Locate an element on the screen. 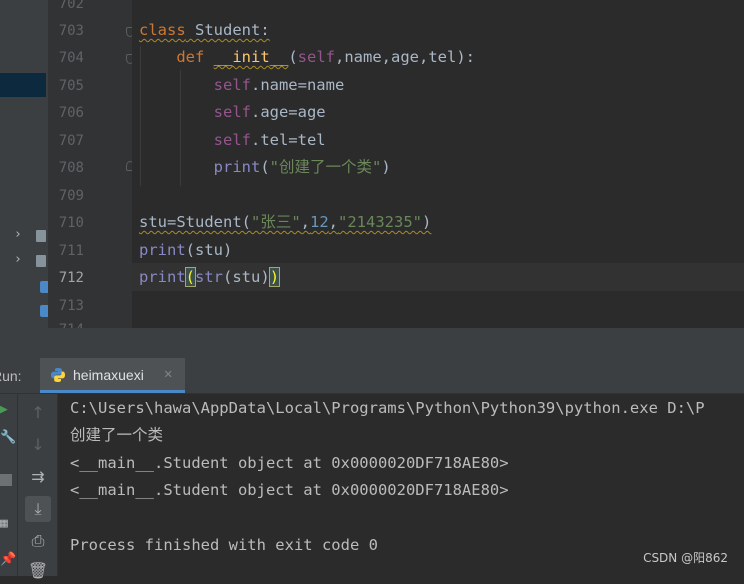 The height and width of the screenshot is (584, 744). line-number: 707 is located at coordinates (71, 141).